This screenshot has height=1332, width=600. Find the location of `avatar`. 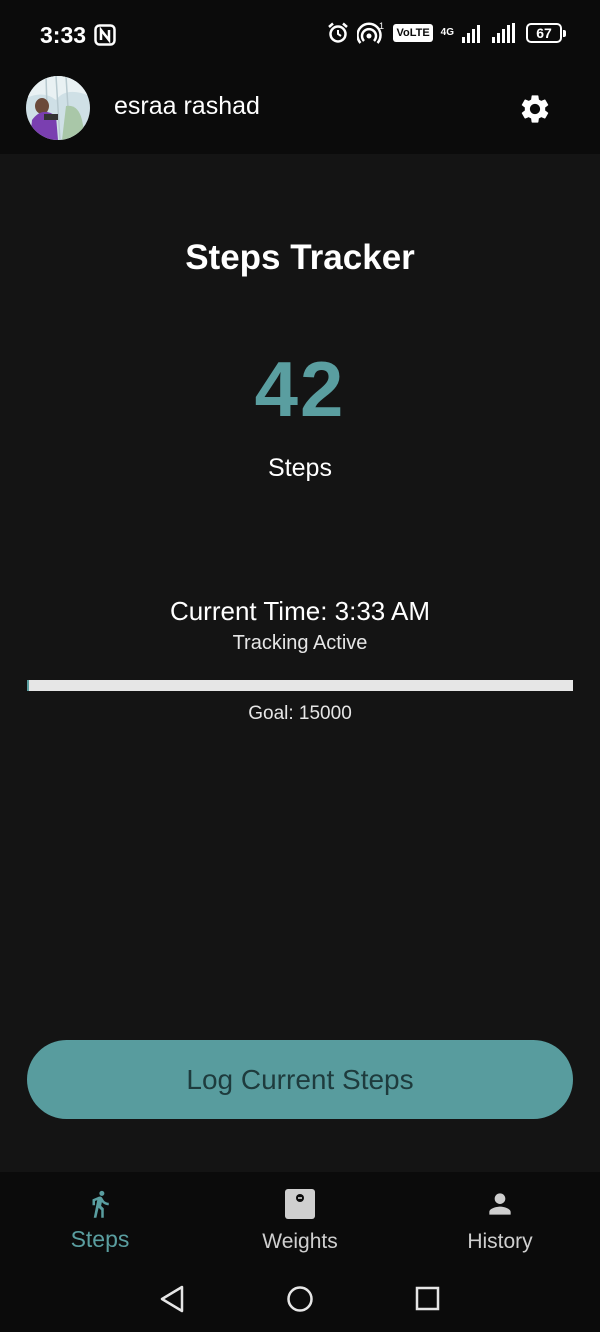

avatar is located at coordinates (58, 108).